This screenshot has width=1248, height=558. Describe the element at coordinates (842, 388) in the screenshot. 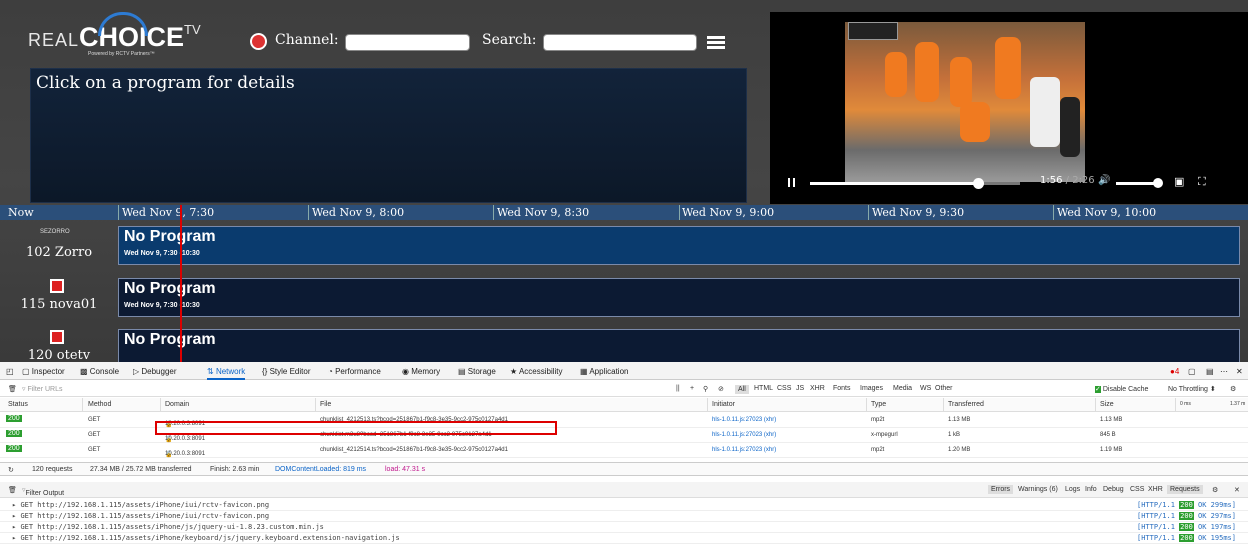

I see `filter-fonts: Fonts` at that location.